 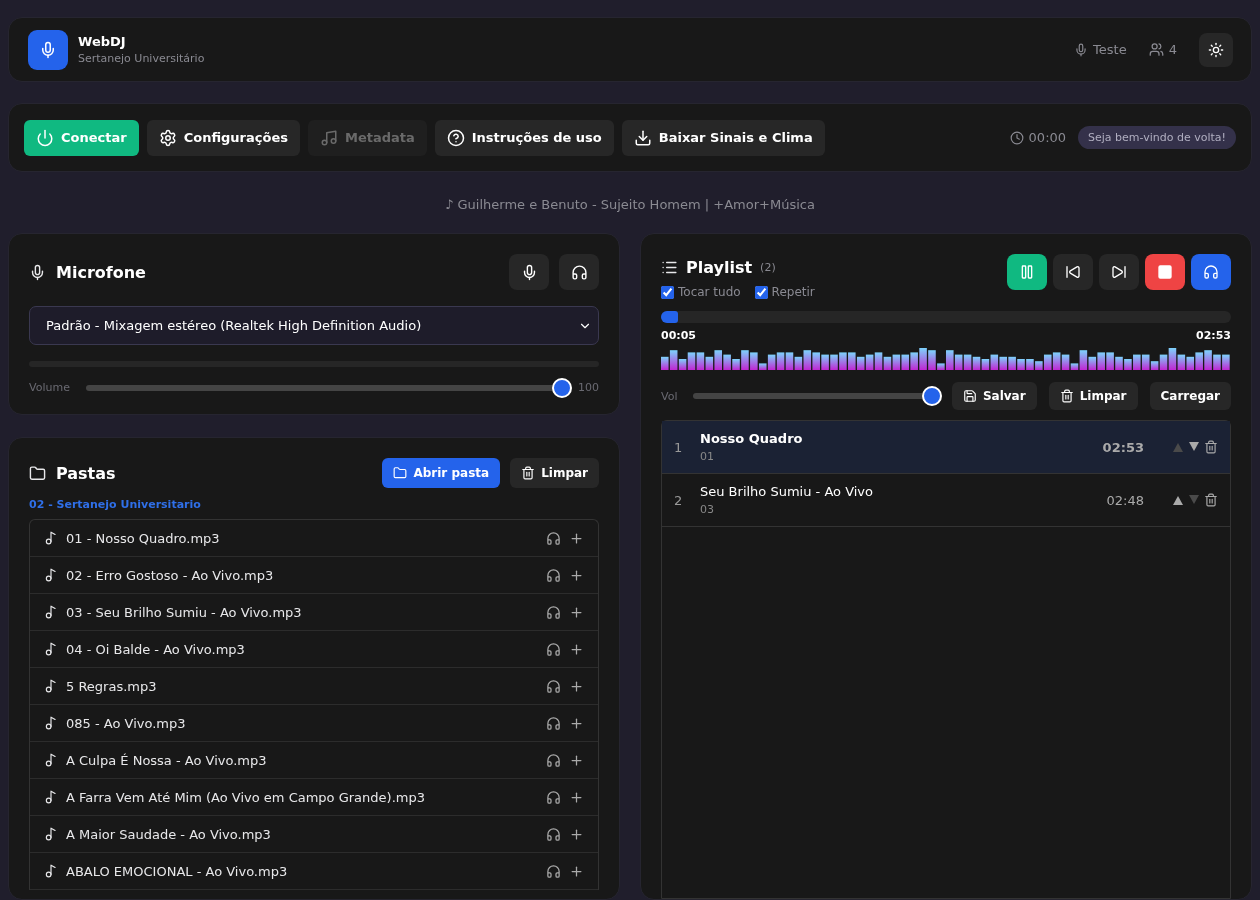 What do you see at coordinates (946, 447) in the screenshot?
I see `track-row: 1 Nosso Quadro 01 02:53` at bounding box center [946, 447].